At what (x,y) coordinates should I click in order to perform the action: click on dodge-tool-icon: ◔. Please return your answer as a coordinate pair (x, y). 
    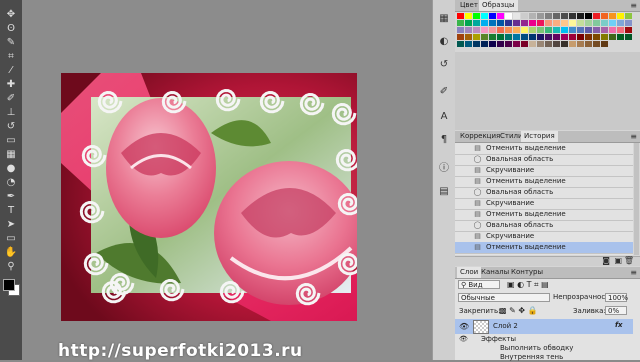
    Looking at the image, I should click on (11, 182).